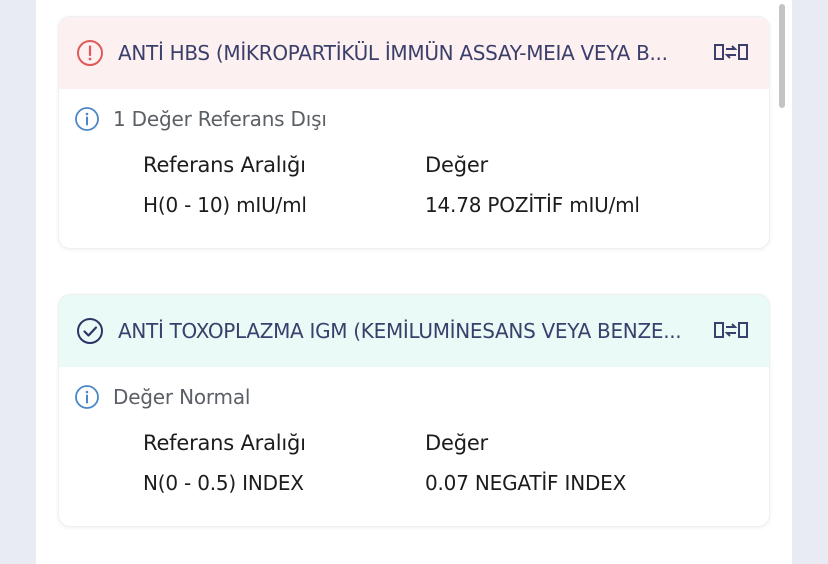 The width and height of the screenshot is (828, 564). What do you see at coordinates (225, 205) in the screenshot?
I see `reference-range-value: H(0 - 10) mIU/ml` at bounding box center [225, 205].